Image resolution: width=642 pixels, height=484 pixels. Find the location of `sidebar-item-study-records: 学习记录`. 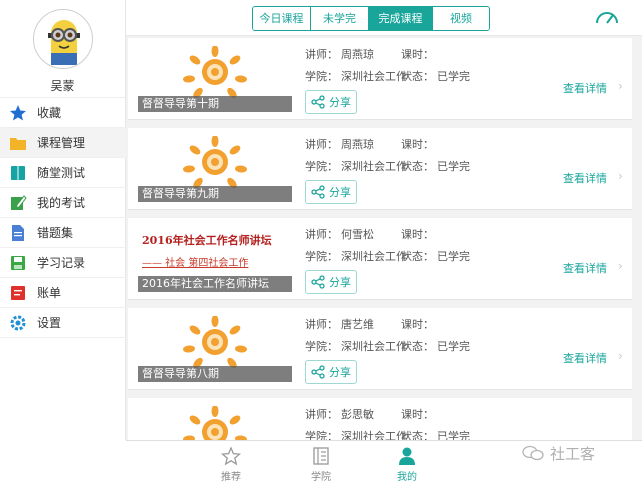

sidebar-item-study-records: 学习记录 is located at coordinates (63, 263).